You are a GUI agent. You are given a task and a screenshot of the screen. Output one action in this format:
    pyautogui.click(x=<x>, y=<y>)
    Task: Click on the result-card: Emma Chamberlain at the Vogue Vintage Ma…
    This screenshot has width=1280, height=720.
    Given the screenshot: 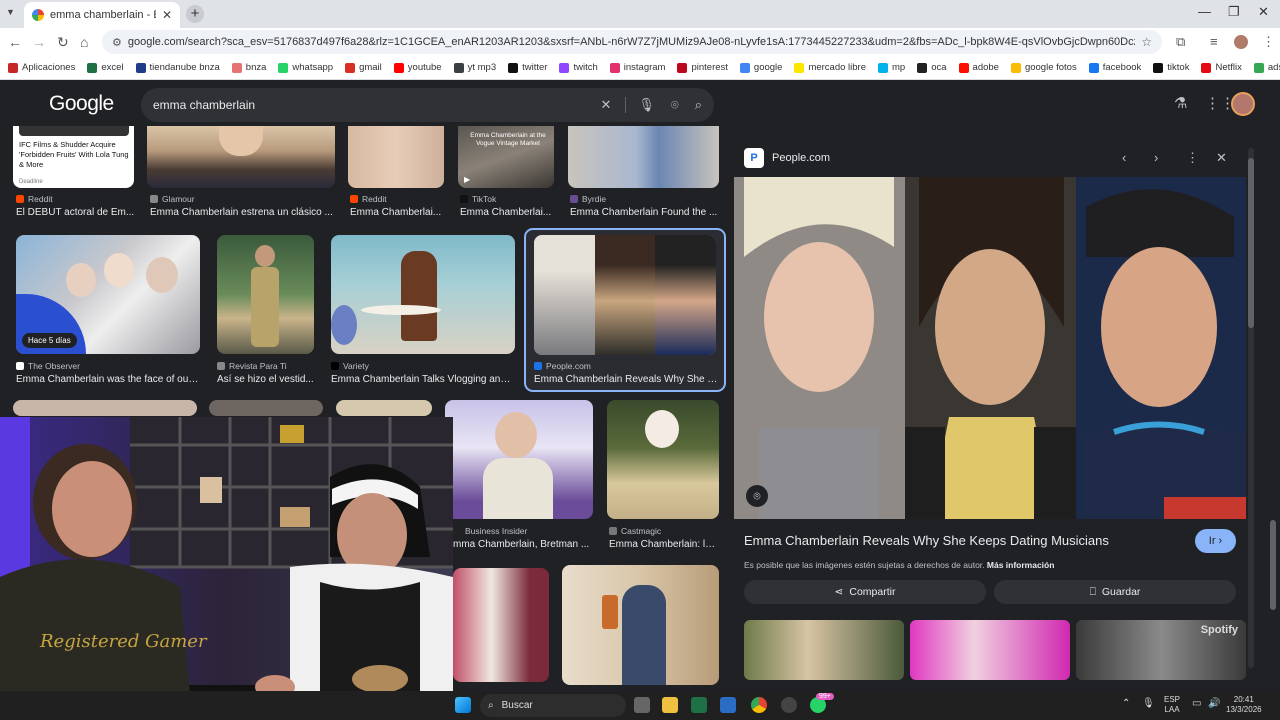 What is the action you would take?
    pyautogui.click(x=506, y=172)
    